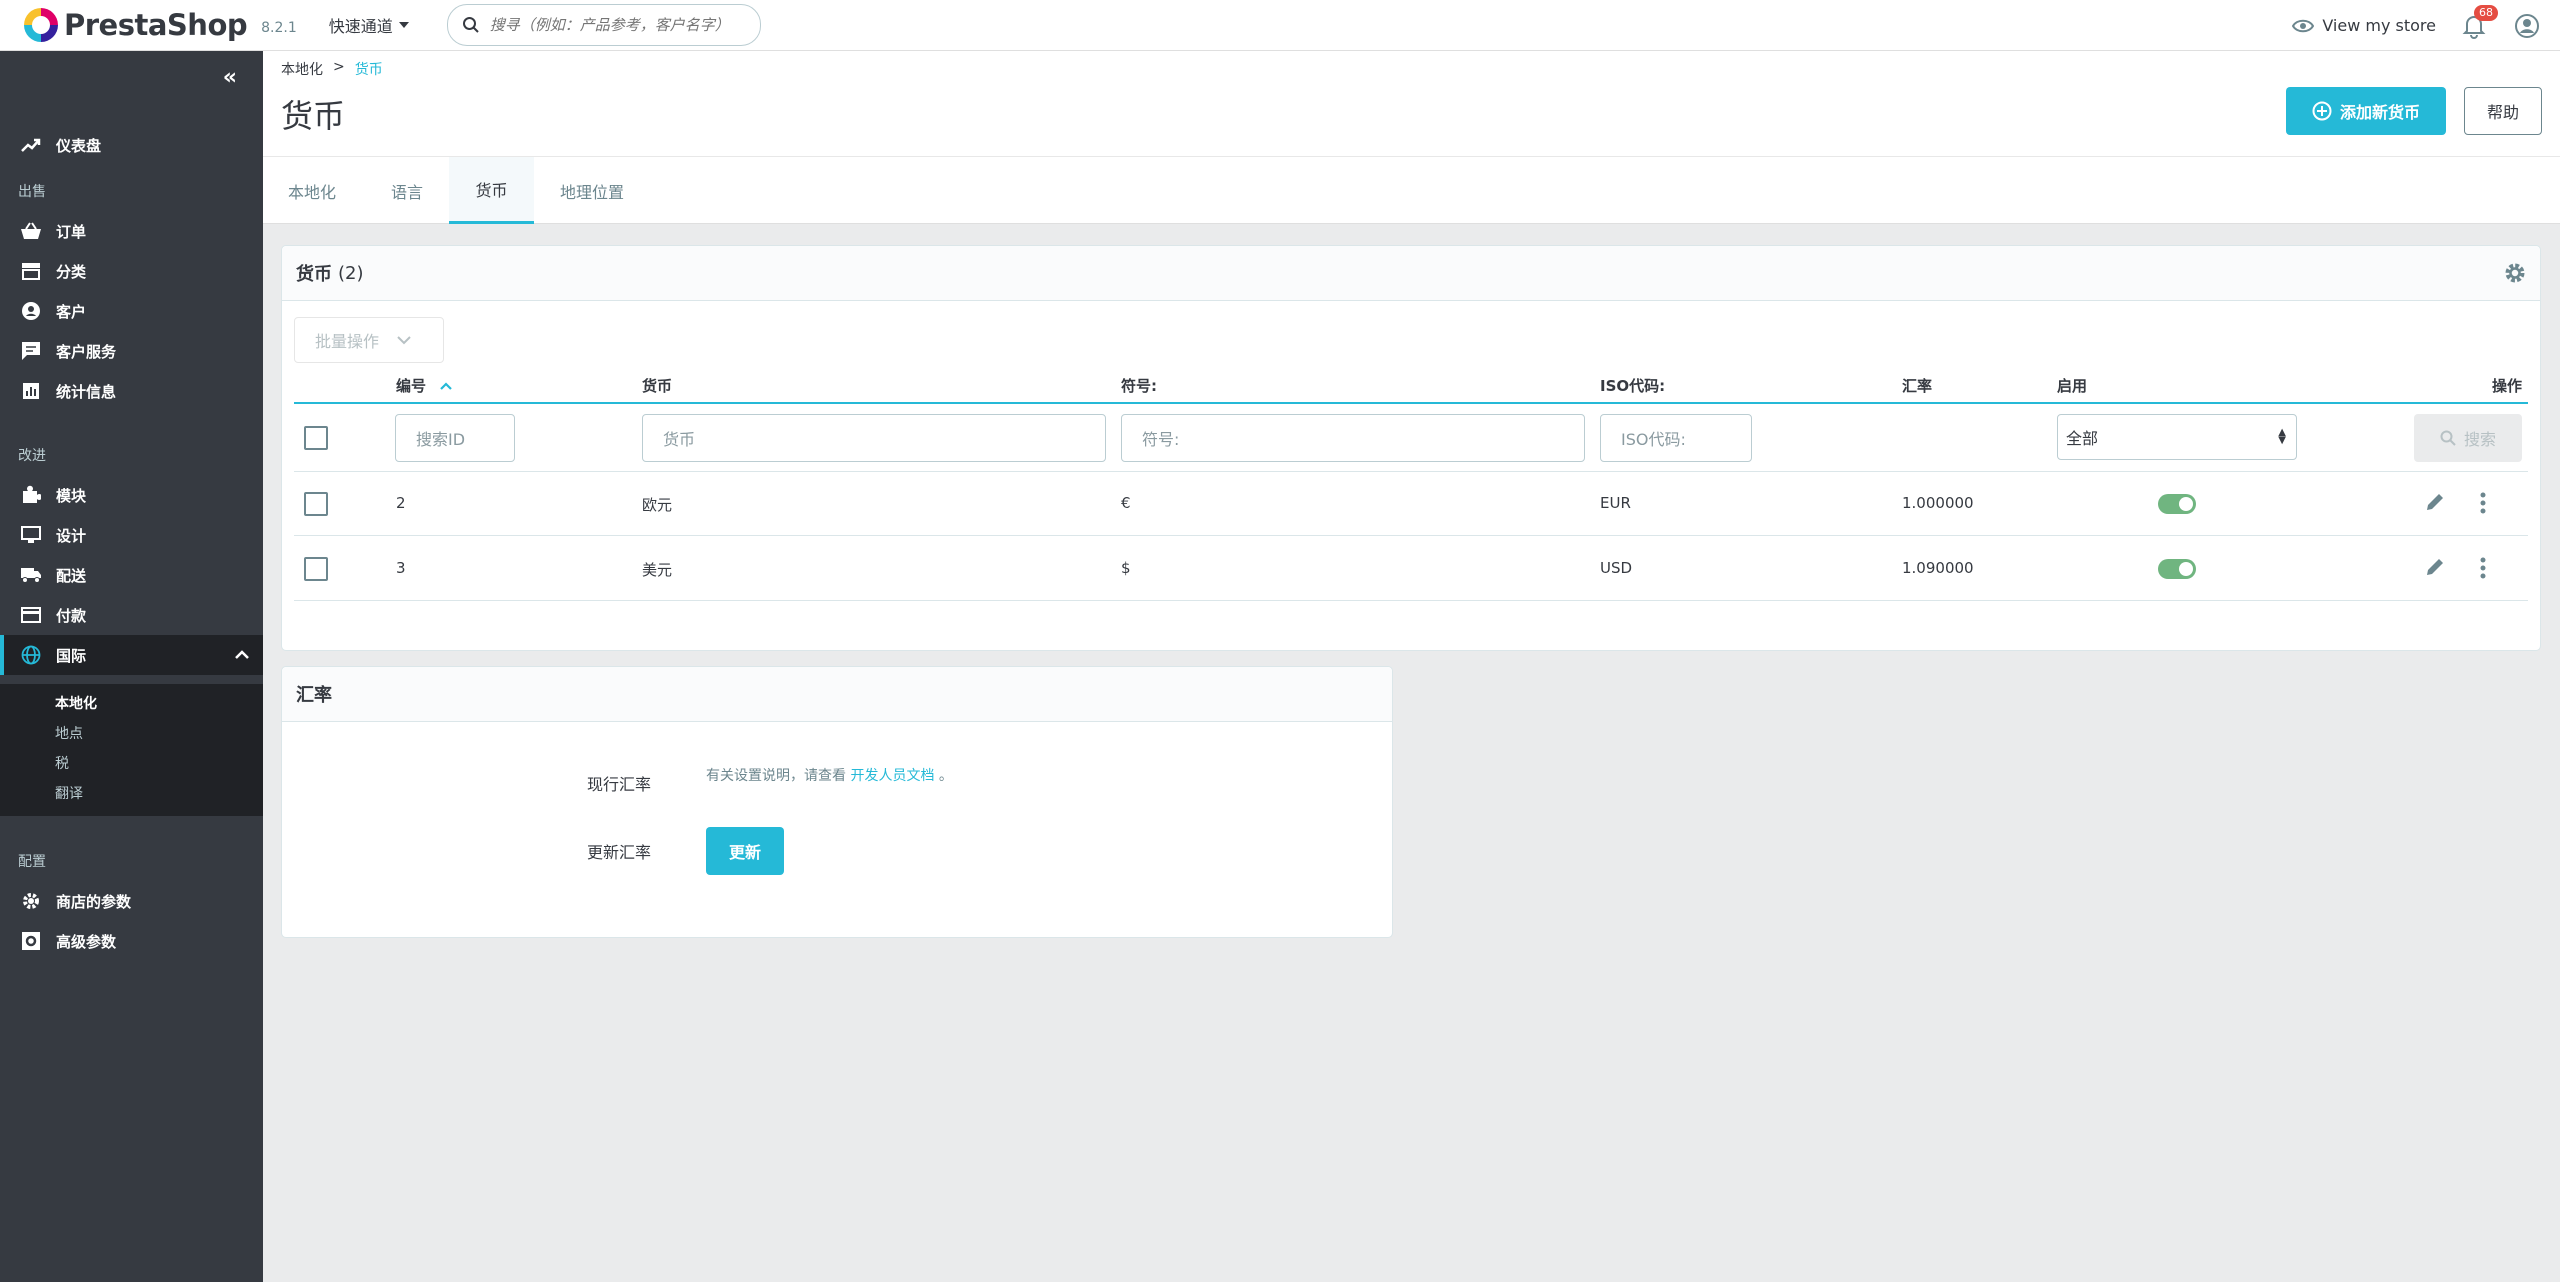 Image resolution: width=2560 pixels, height=1282 pixels. I want to click on quick-access-dropdown: 快速通道, so click(369, 25).